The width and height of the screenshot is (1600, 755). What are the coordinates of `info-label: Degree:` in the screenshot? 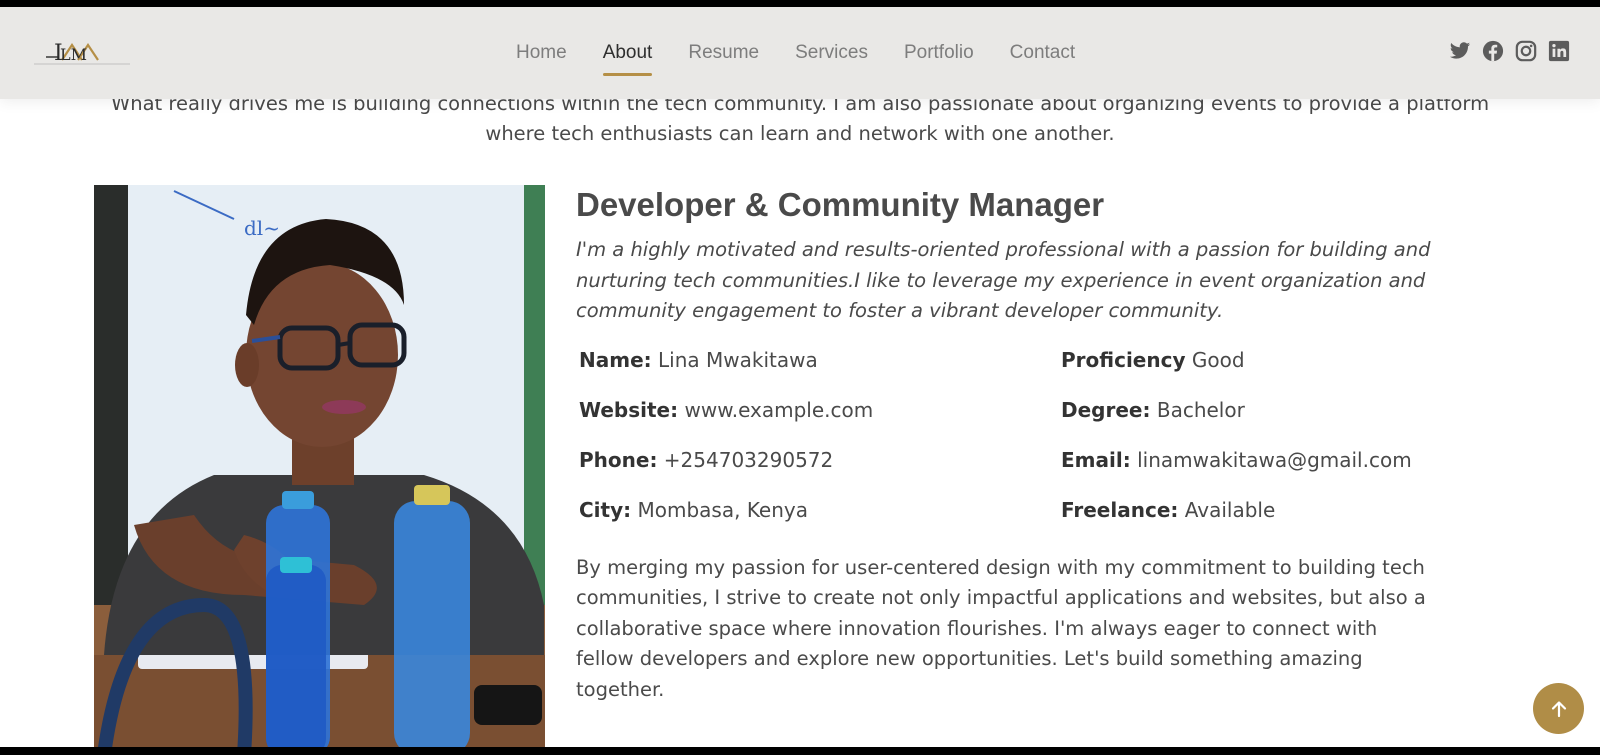 It's located at (1106, 409).